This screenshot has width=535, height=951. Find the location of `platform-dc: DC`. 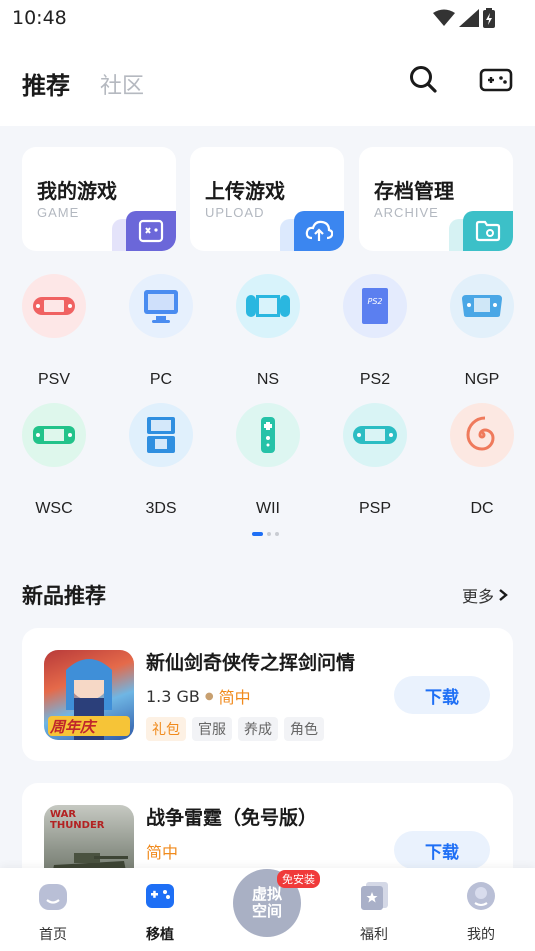

platform-dc: DC is located at coordinates (482, 460).